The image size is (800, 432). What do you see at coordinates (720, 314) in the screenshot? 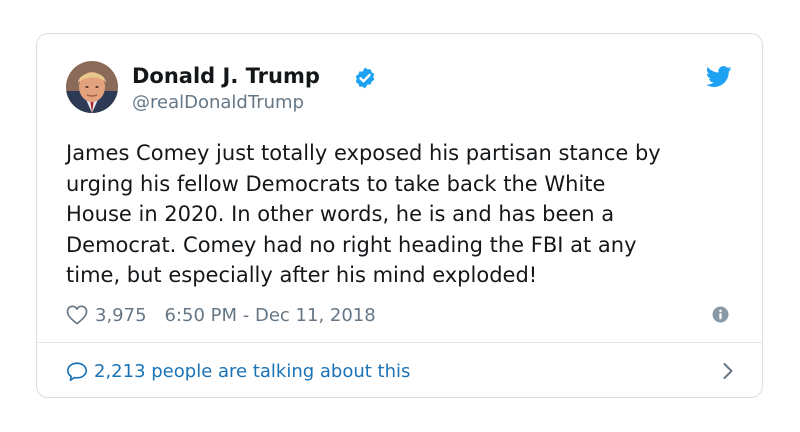
I see `info-icon` at bounding box center [720, 314].